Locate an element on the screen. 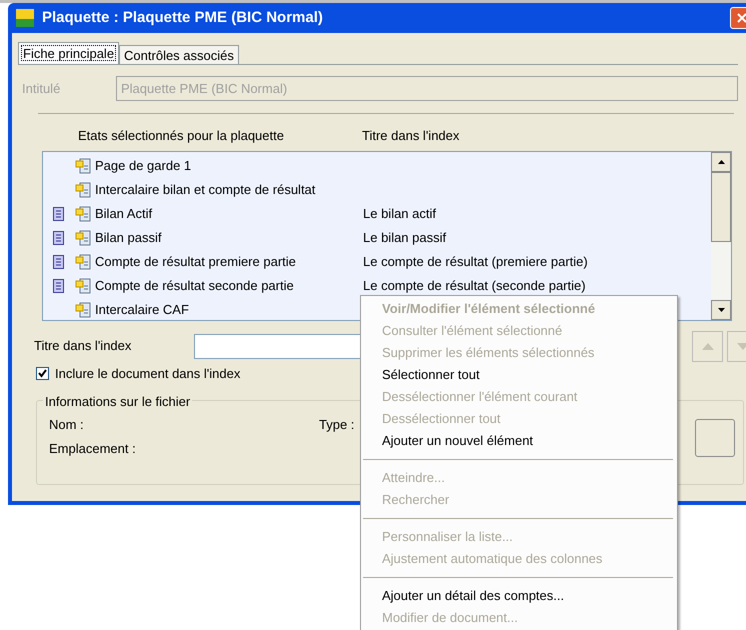 Image resolution: width=746 pixels, height=630 pixels. field-label: Intitulé is located at coordinates (42, 89).